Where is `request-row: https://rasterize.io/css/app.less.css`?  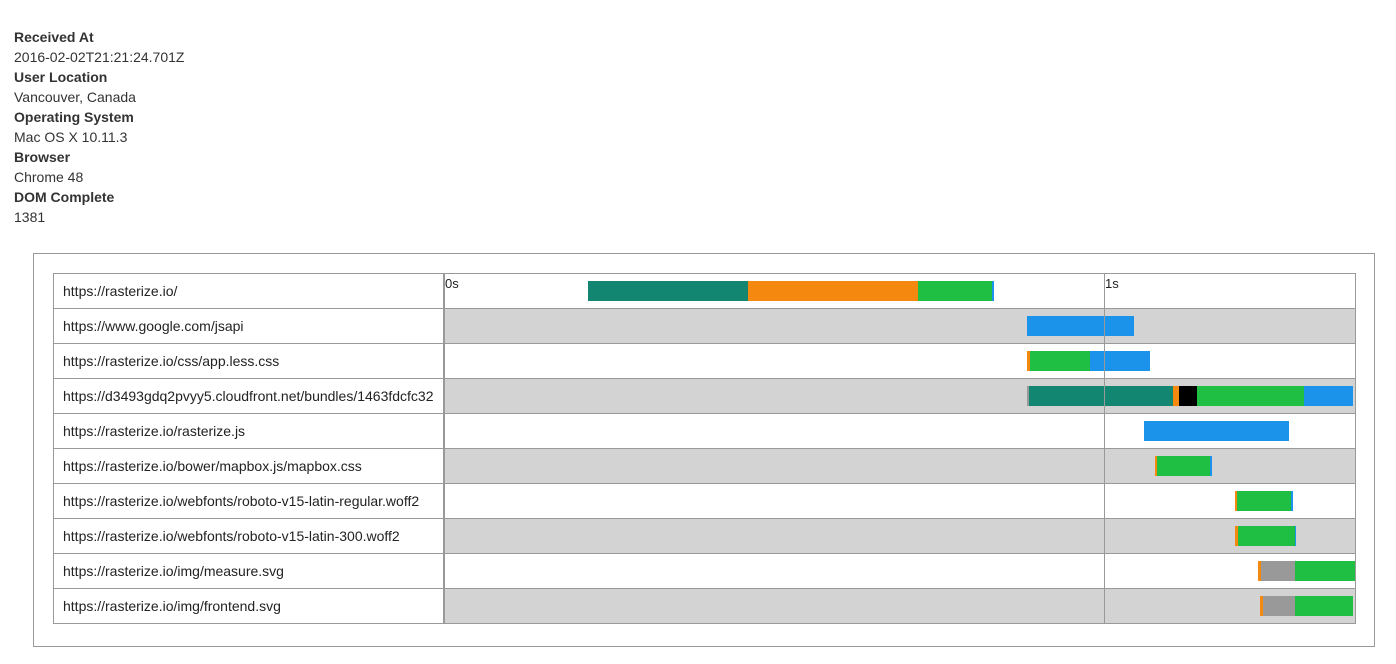 request-row: https://rasterize.io/css/app.less.css is located at coordinates (704, 361).